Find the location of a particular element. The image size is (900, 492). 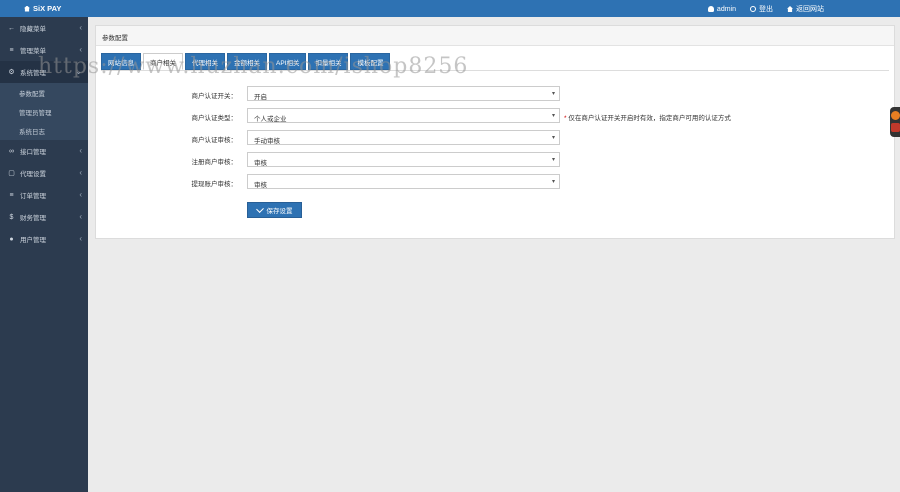

sidebar-subitem-label: 系统日志 is located at coordinates (32, 132).